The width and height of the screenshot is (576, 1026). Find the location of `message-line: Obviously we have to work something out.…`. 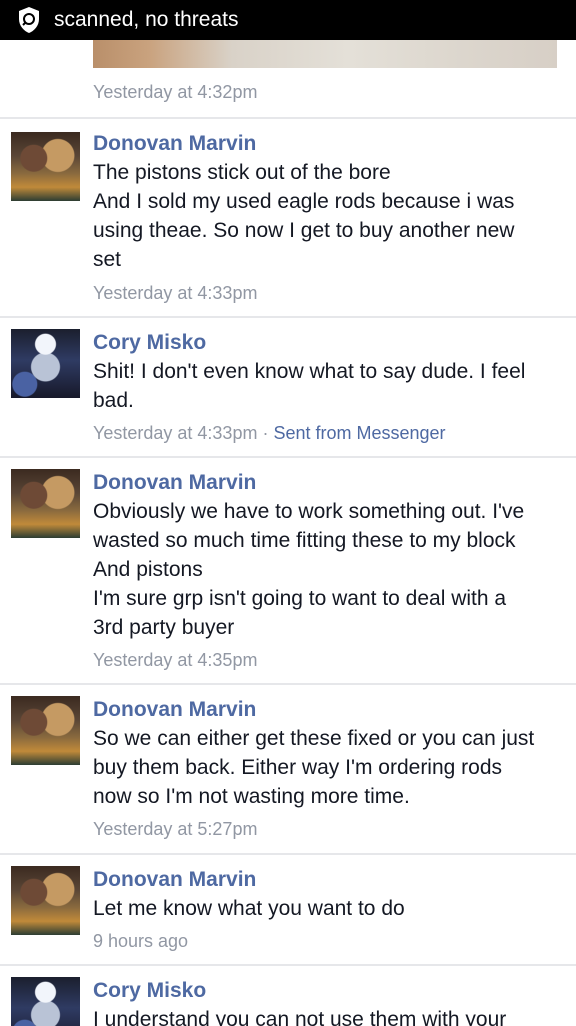

message-line: Obviously we have to work something out.… is located at coordinates (309, 511).